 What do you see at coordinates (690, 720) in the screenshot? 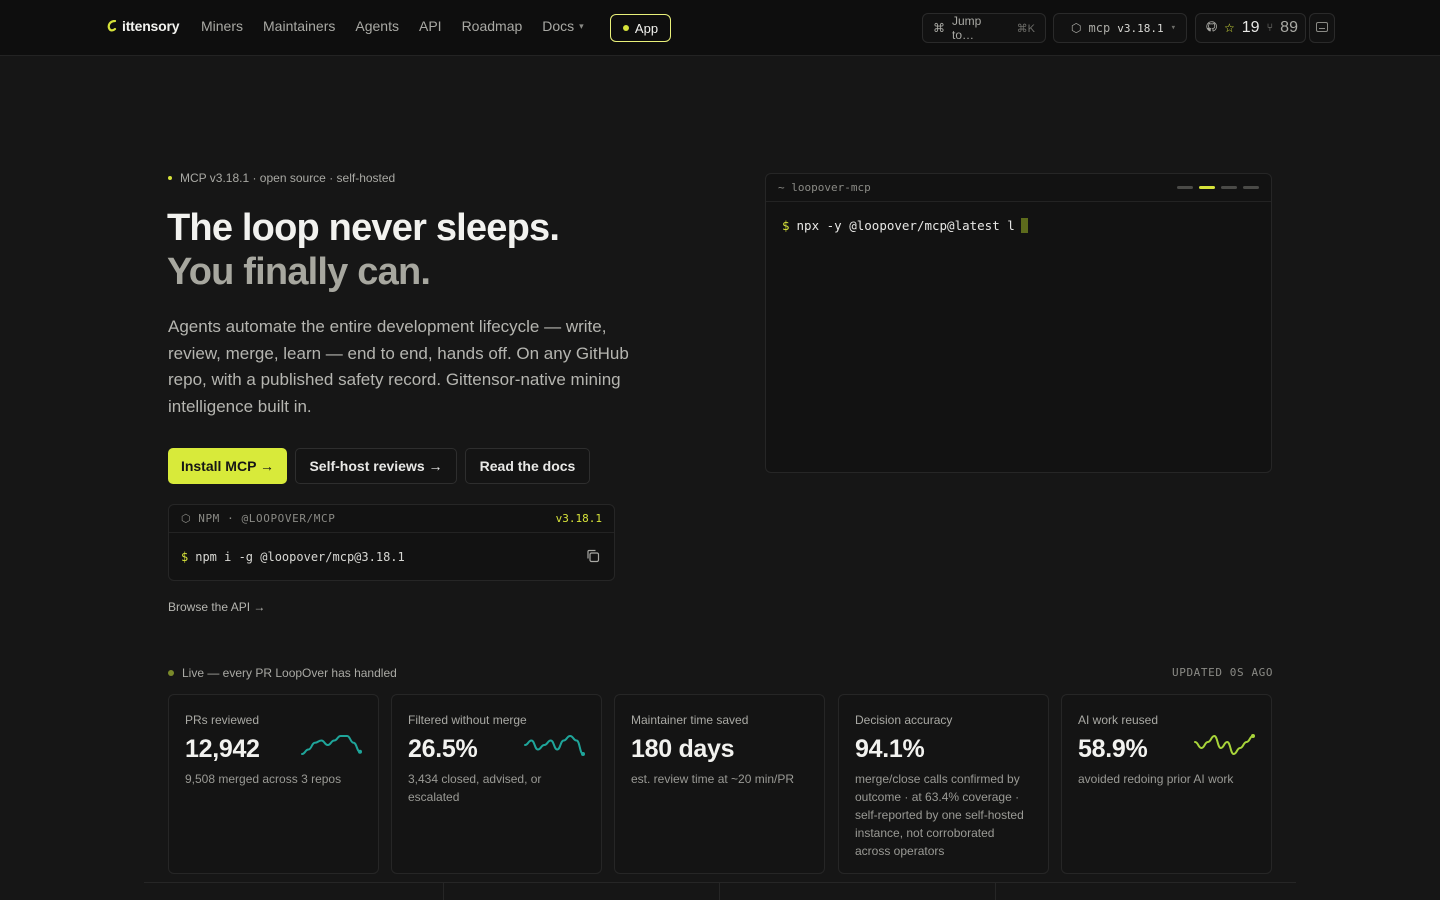
I see `stat-label: Maintainer time saved` at bounding box center [690, 720].